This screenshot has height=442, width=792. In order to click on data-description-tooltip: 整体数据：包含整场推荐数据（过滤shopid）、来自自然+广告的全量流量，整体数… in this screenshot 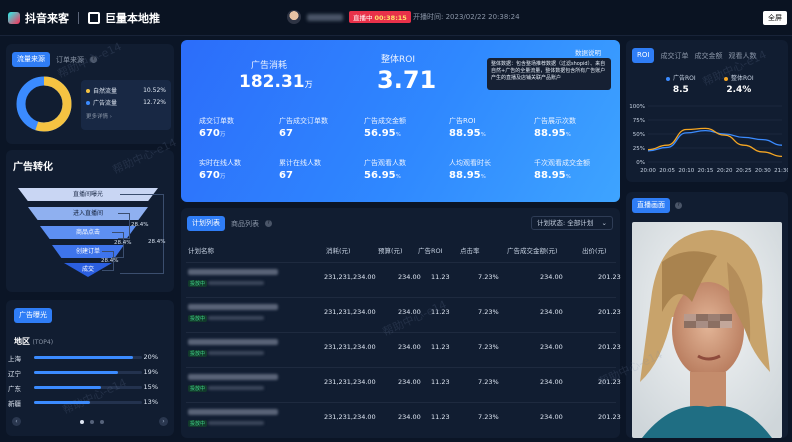, I will do `click(549, 74)`.